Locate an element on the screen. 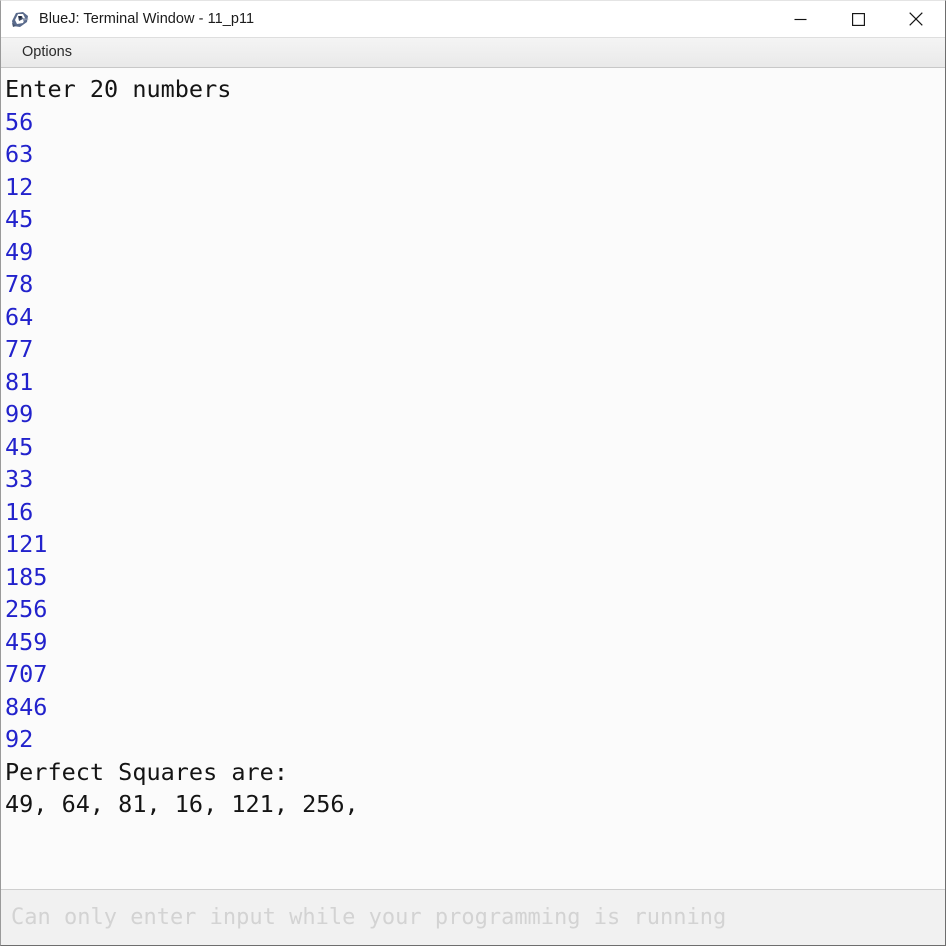 The width and height of the screenshot is (946, 946). terminal-input-line: 64 is located at coordinates (19, 316).